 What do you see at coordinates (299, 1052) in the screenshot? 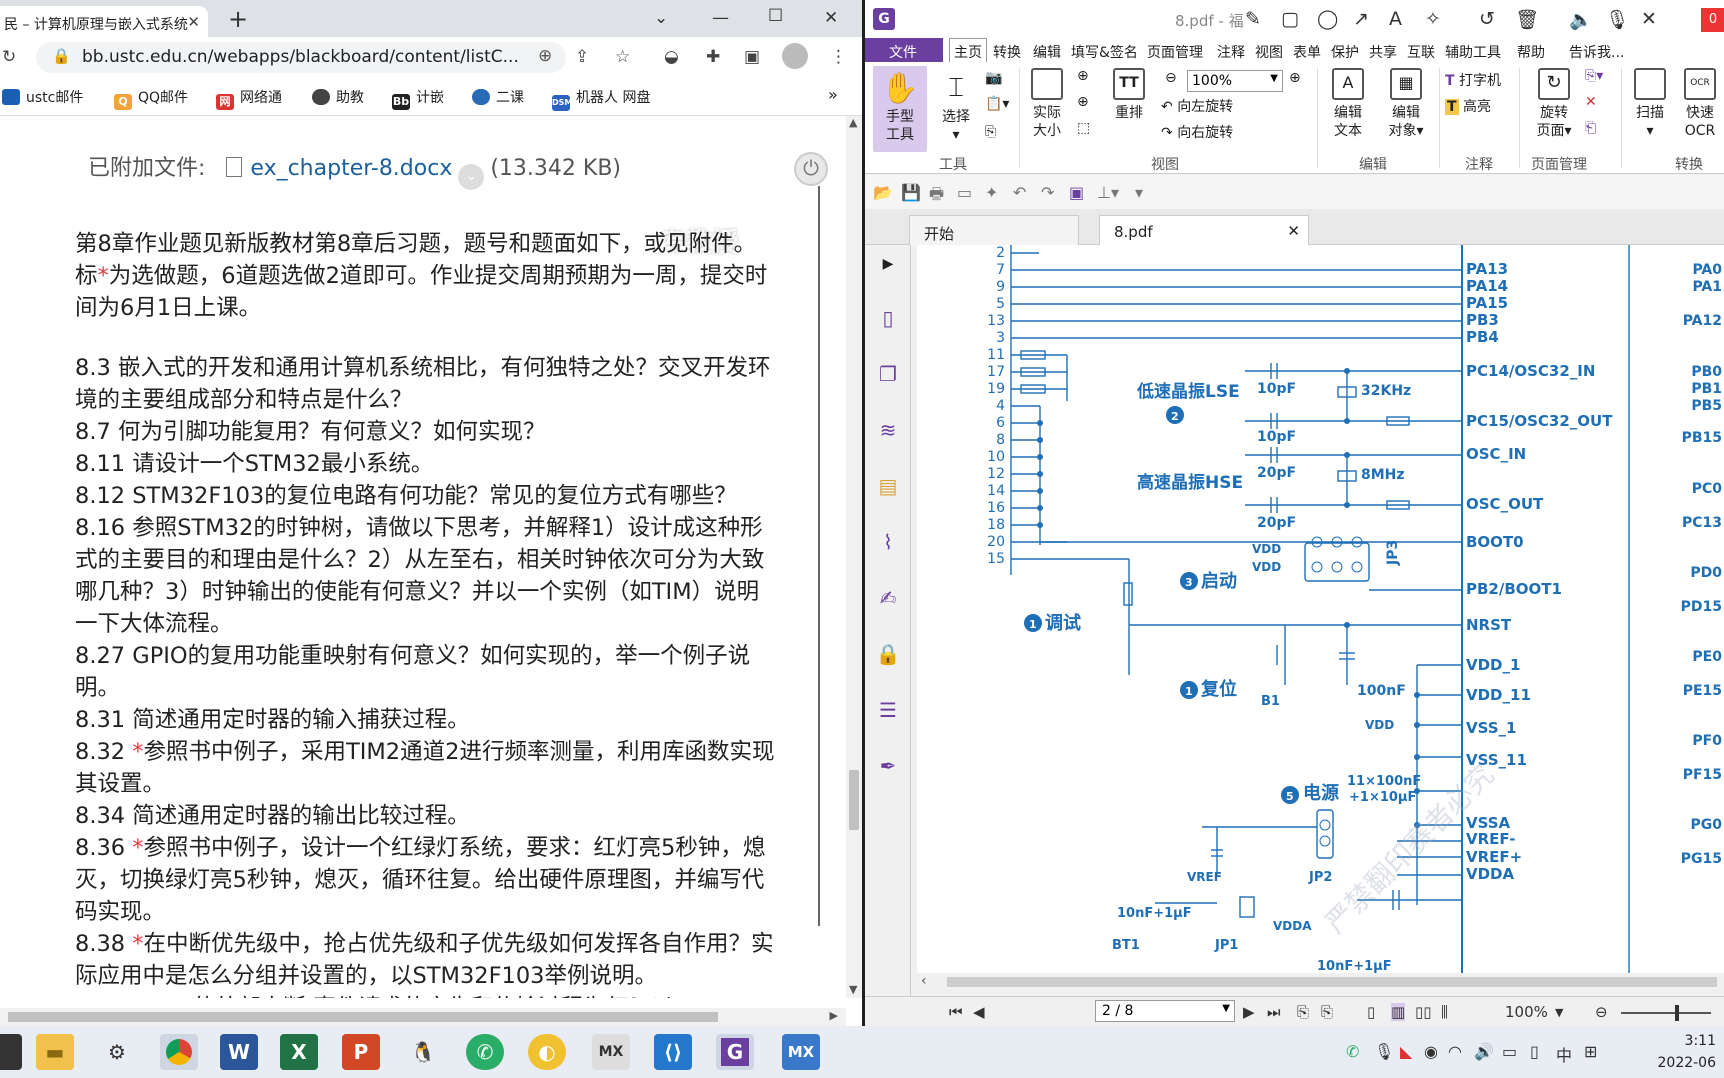
I see `excel-icon: X` at bounding box center [299, 1052].